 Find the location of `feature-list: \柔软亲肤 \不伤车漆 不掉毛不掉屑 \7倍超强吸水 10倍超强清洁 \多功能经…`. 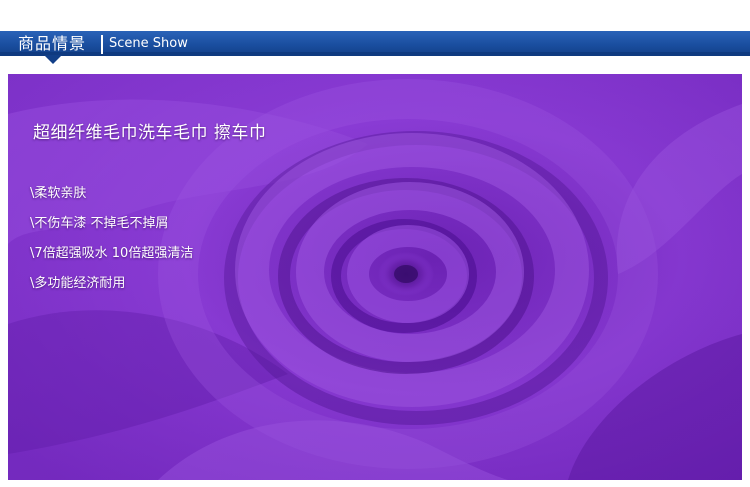

feature-list: \柔软亲肤 \不伤车漆 不掉毛不掉屑 \7倍超强吸水 10倍超强清洁 \多功能经… is located at coordinates (111, 239).